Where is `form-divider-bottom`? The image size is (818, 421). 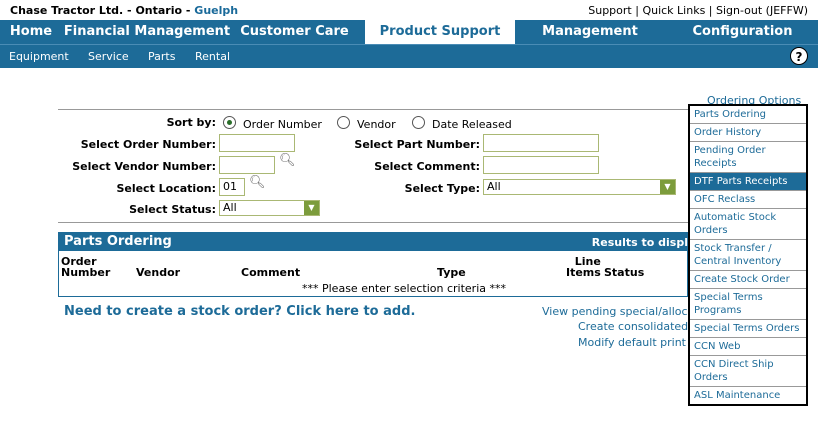 form-divider-bottom is located at coordinates (373, 222).